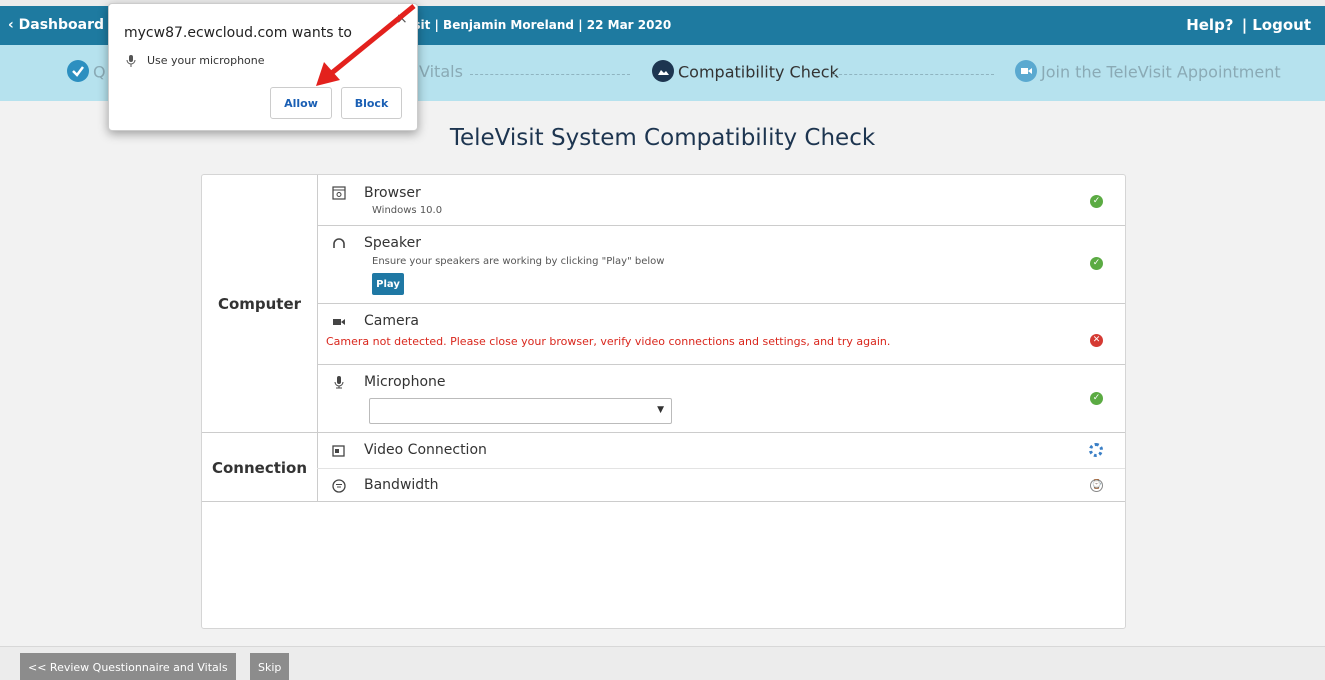  Describe the element at coordinates (99, 72) in the screenshot. I see `step-label: Q` at that location.